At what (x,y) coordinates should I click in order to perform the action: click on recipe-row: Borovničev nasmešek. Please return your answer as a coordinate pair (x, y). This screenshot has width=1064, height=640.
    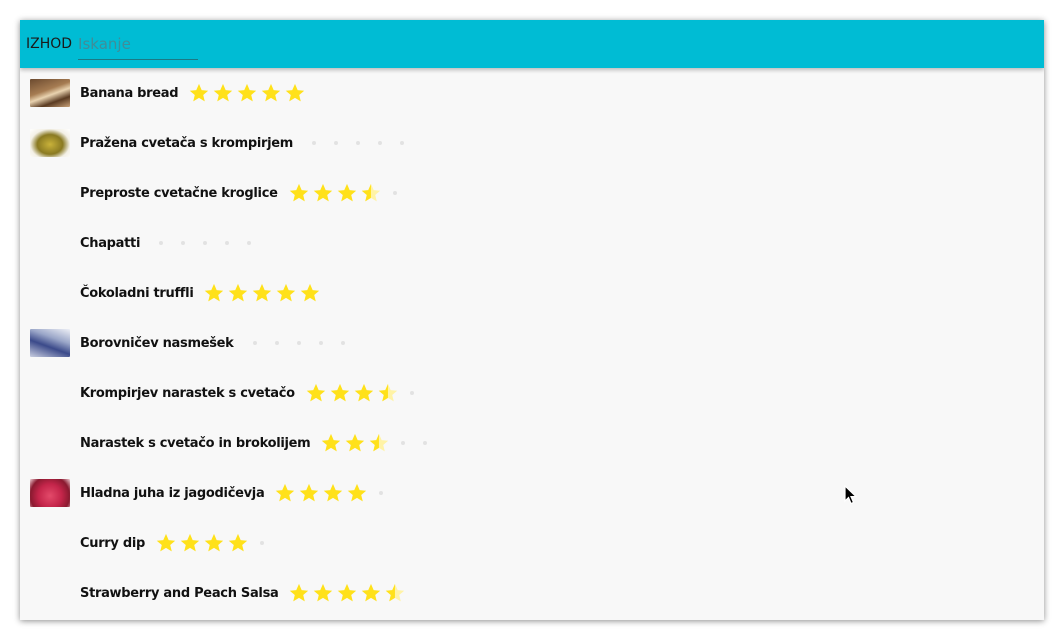
    Looking at the image, I should click on (532, 343).